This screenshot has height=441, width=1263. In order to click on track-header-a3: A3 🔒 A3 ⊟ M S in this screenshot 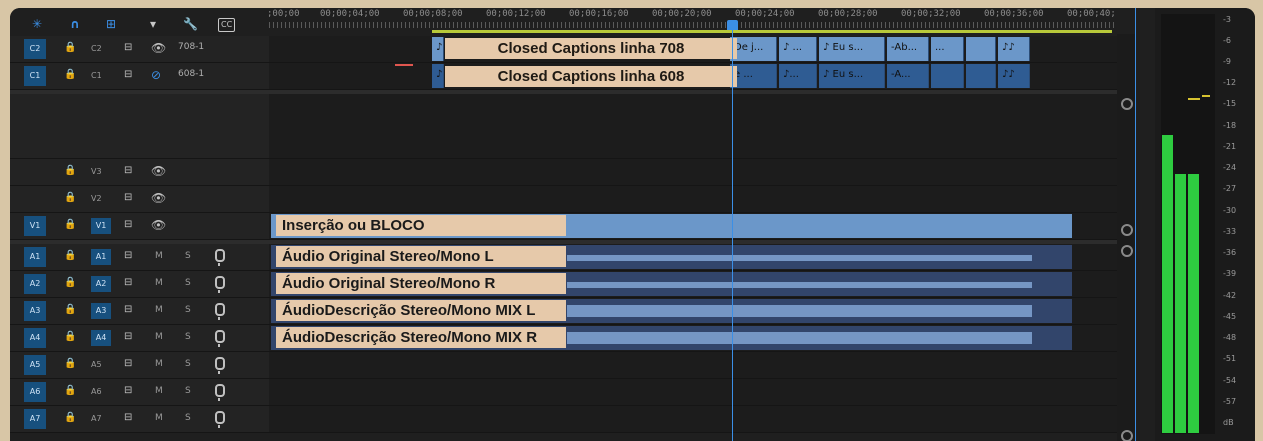, I will do `click(139, 311)`.